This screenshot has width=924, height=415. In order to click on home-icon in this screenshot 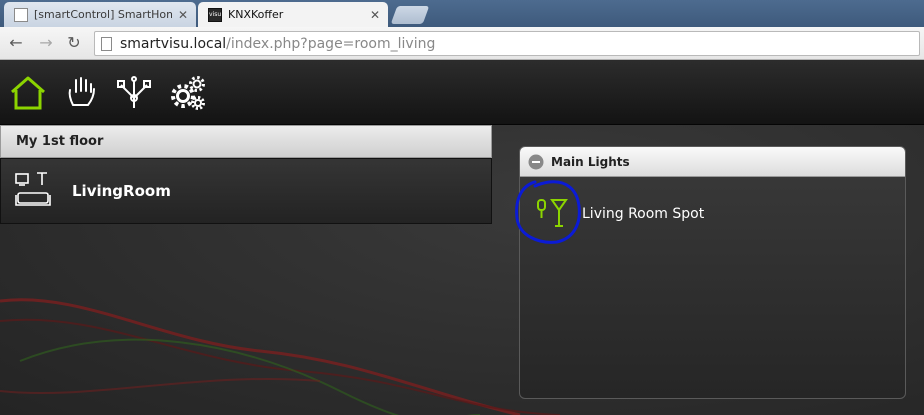, I will do `click(28, 93)`.